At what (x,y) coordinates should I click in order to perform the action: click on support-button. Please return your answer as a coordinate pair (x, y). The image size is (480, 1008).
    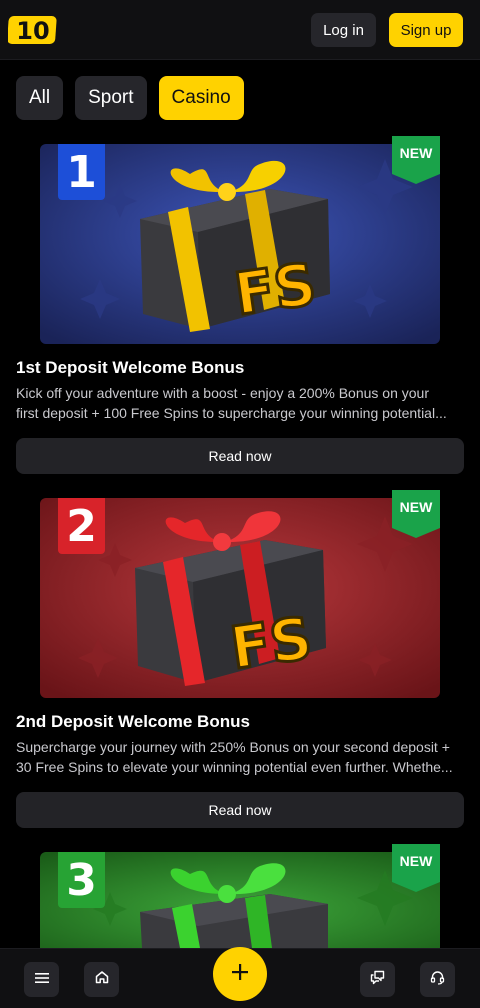
    Looking at the image, I should click on (437, 979).